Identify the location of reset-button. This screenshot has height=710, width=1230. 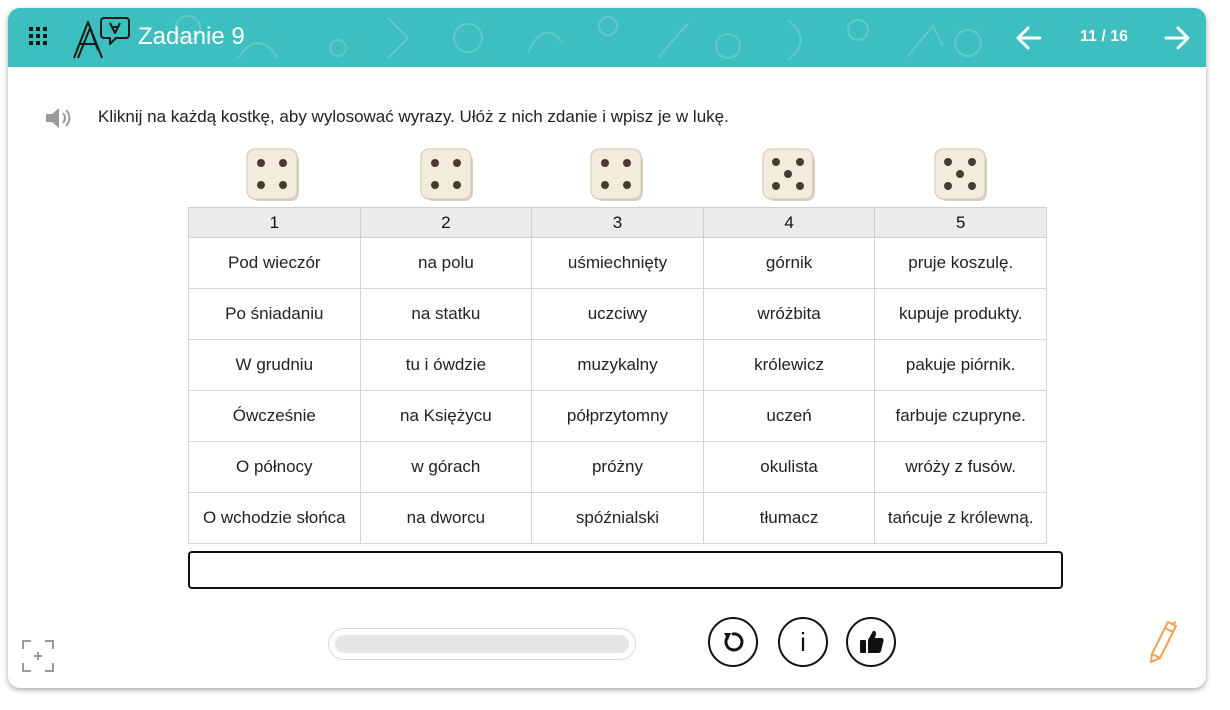
(733, 642).